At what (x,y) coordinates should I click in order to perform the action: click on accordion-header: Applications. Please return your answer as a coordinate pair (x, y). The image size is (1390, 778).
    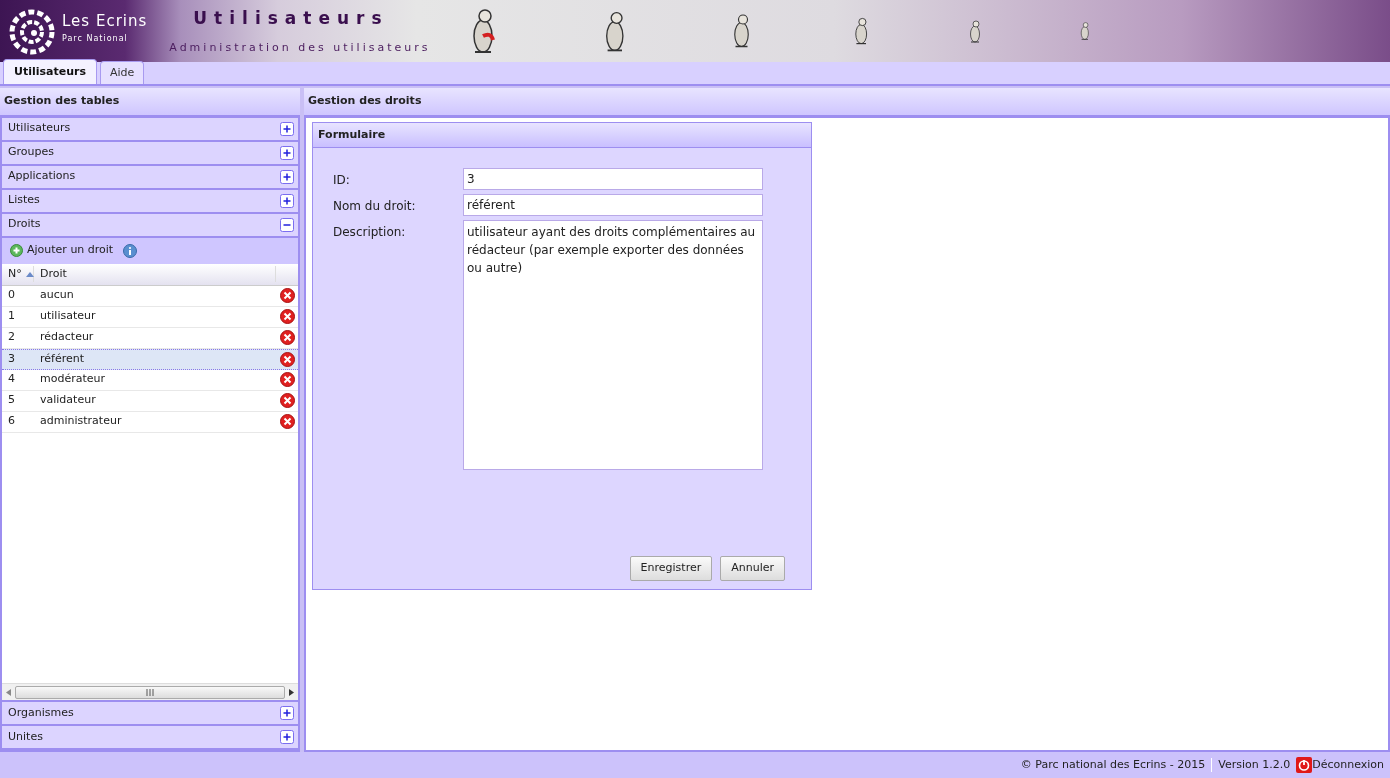
    Looking at the image, I should click on (150, 176).